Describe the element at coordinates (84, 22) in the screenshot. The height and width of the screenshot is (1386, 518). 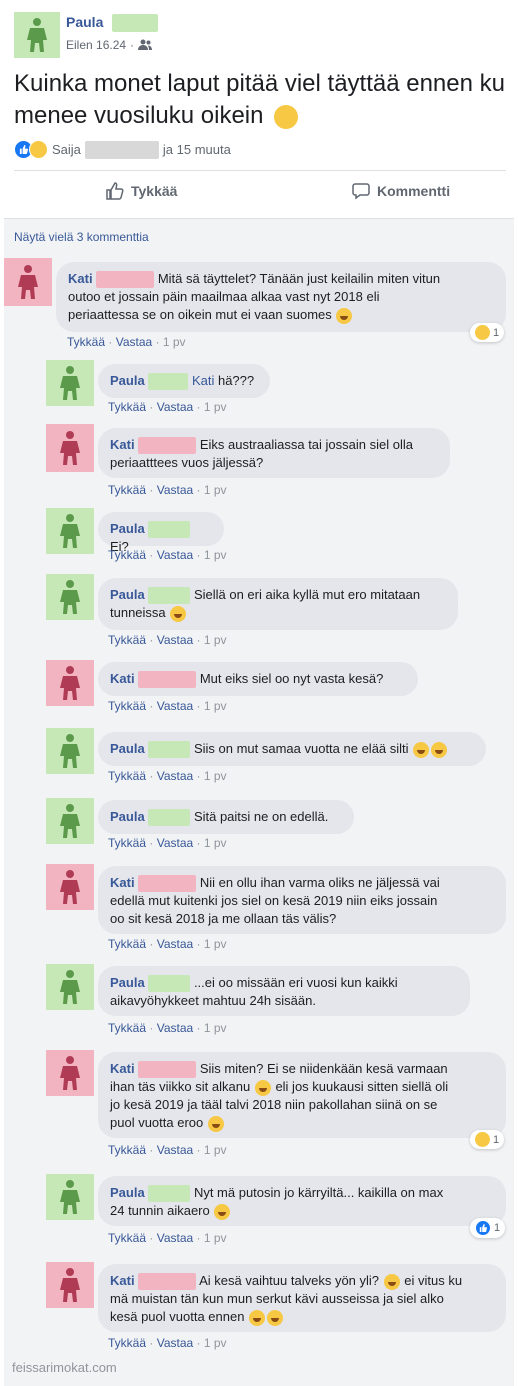
I see `post-author-name: Paula` at that location.